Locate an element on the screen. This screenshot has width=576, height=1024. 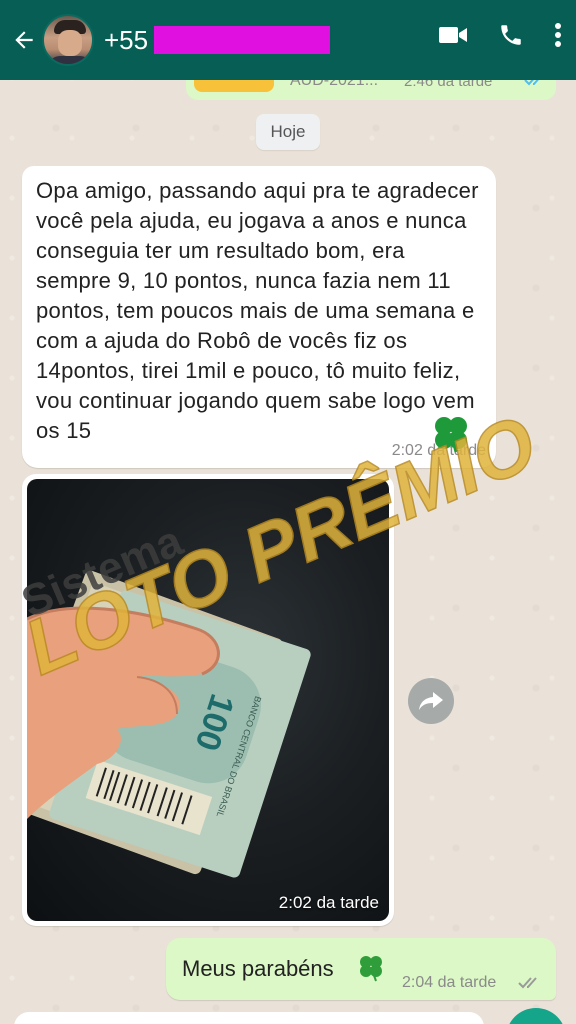
message-text: Meus parabéns is located at coordinates (258, 968).